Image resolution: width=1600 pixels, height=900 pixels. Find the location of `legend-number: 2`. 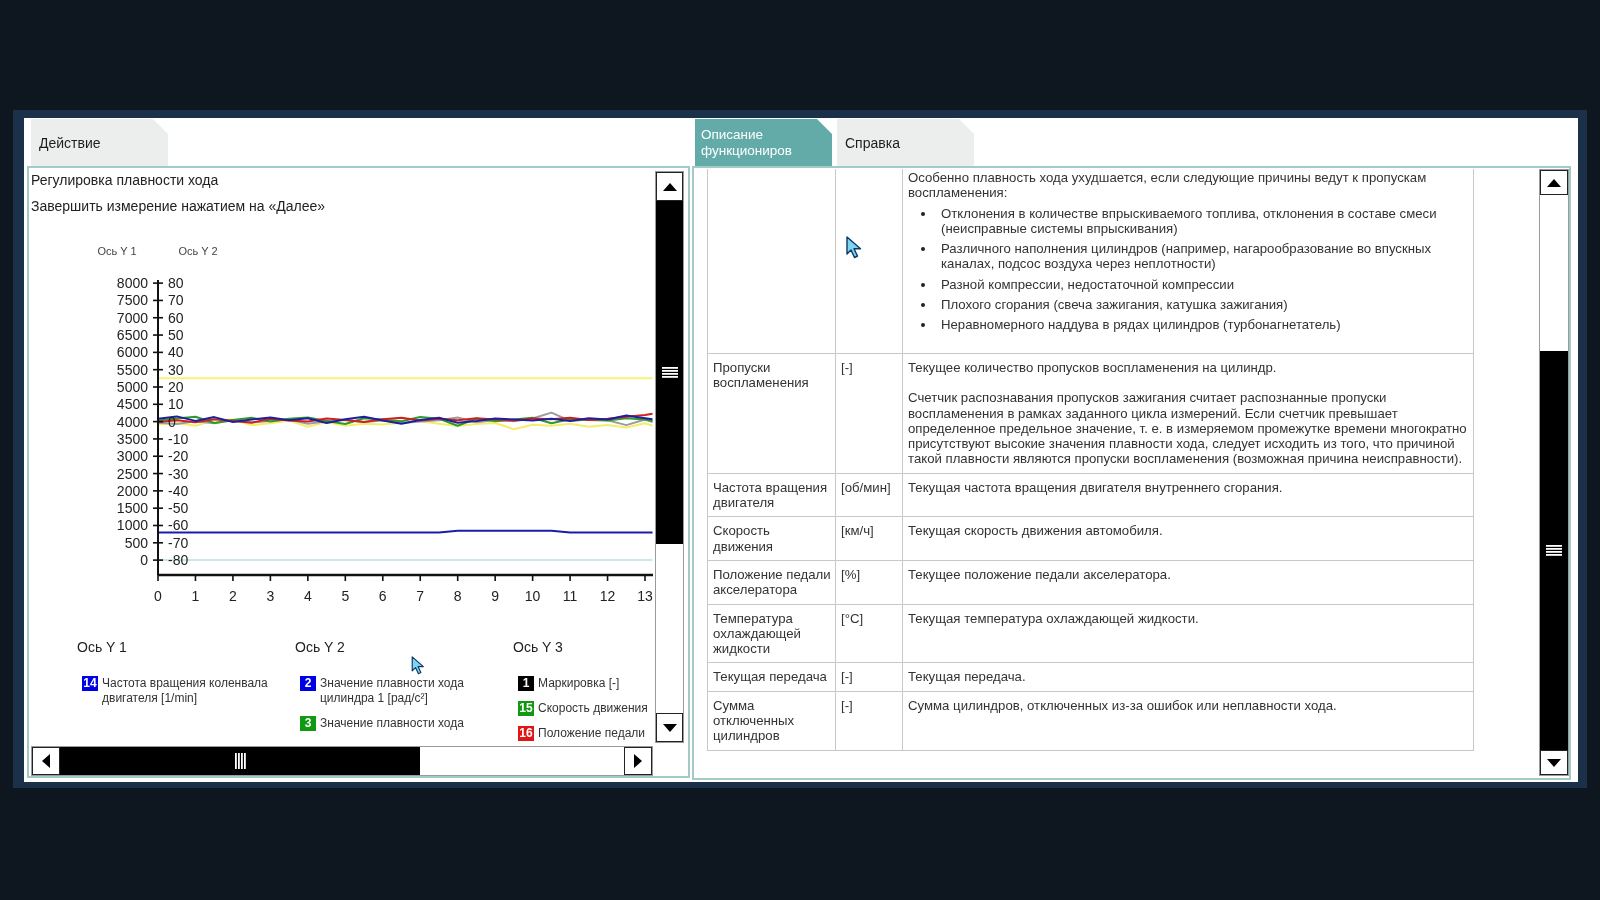

legend-number: 2 is located at coordinates (308, 683).